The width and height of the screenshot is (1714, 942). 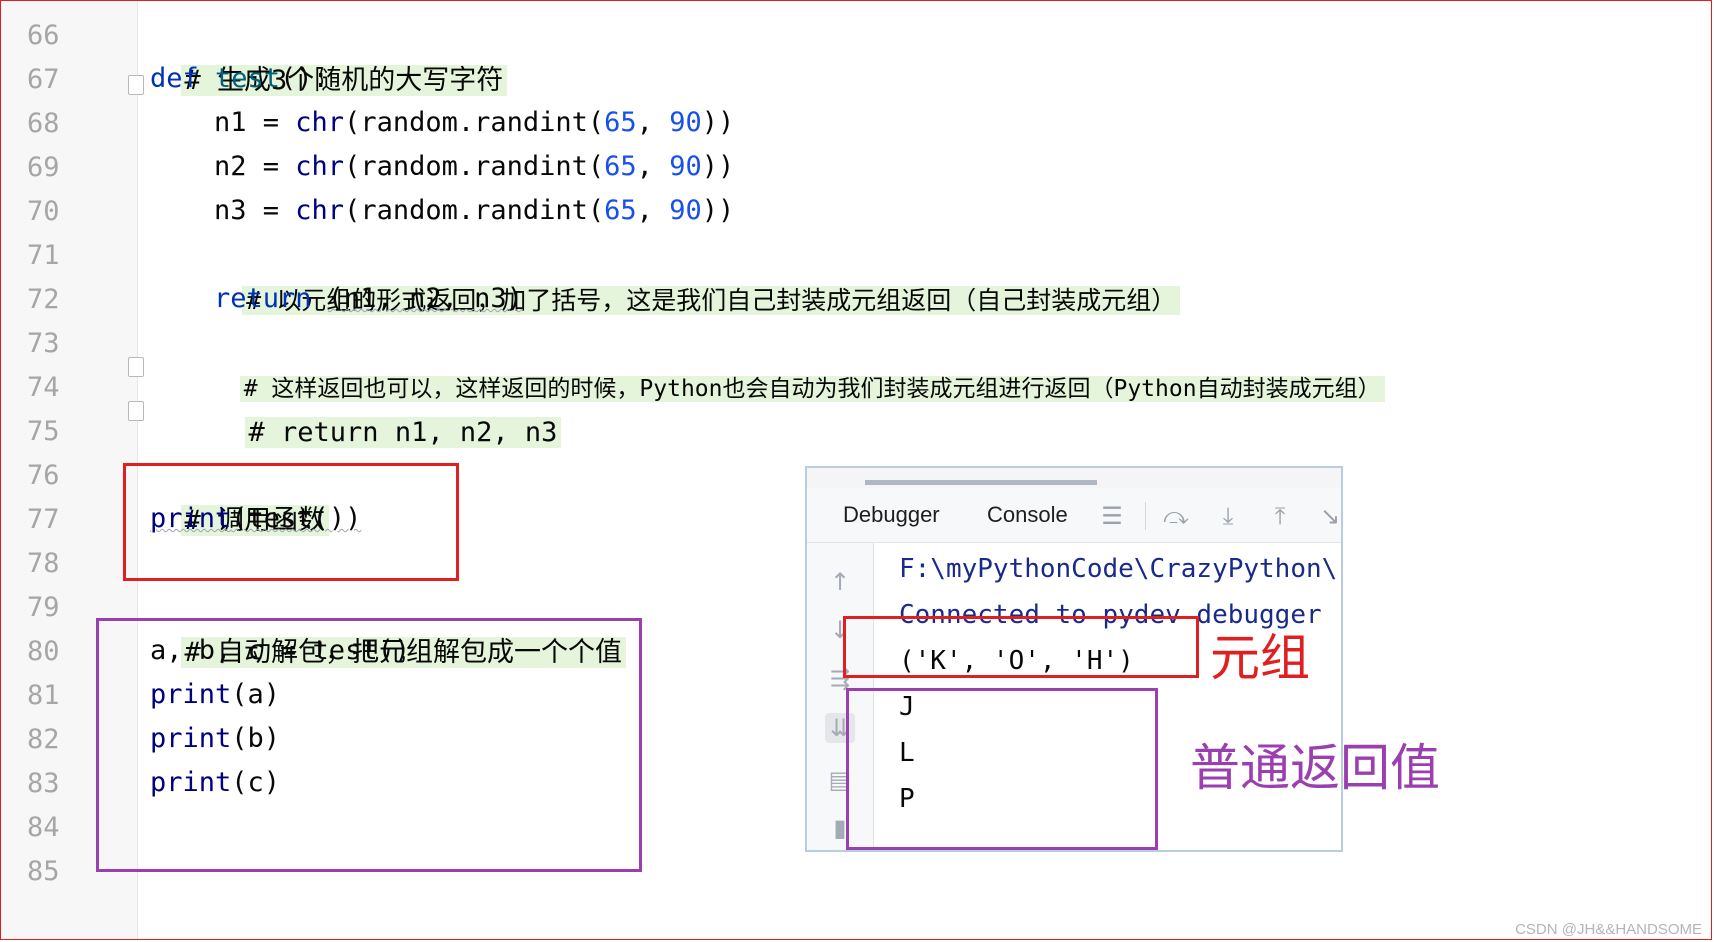 I want to click on fold-close-icon, so click(x=136, y=411).